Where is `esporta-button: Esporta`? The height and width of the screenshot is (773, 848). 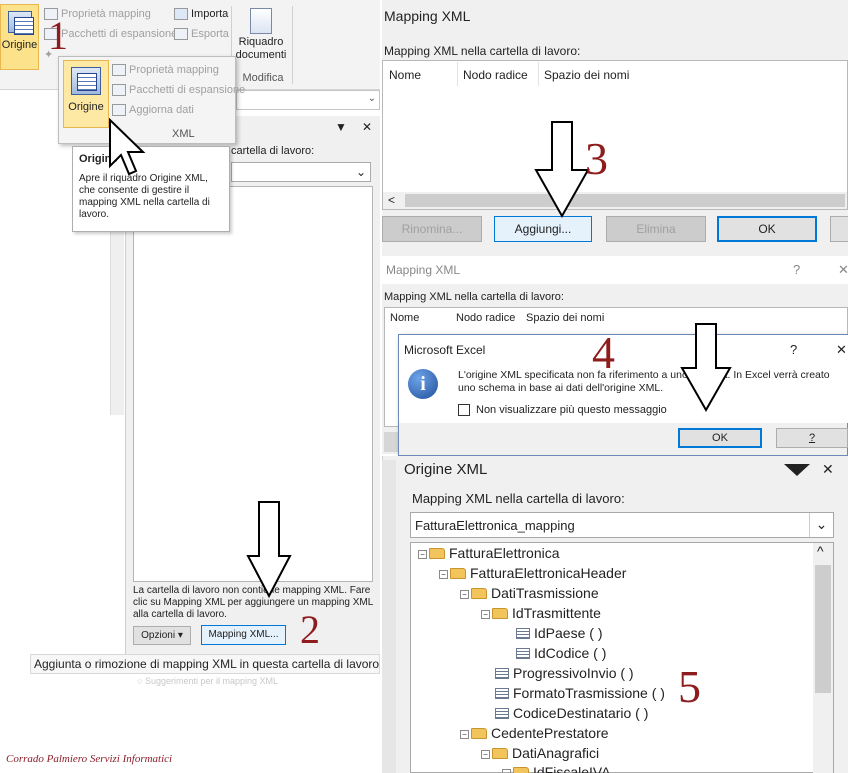 esporta-button: Esporta is located at coordinates (201, 38).